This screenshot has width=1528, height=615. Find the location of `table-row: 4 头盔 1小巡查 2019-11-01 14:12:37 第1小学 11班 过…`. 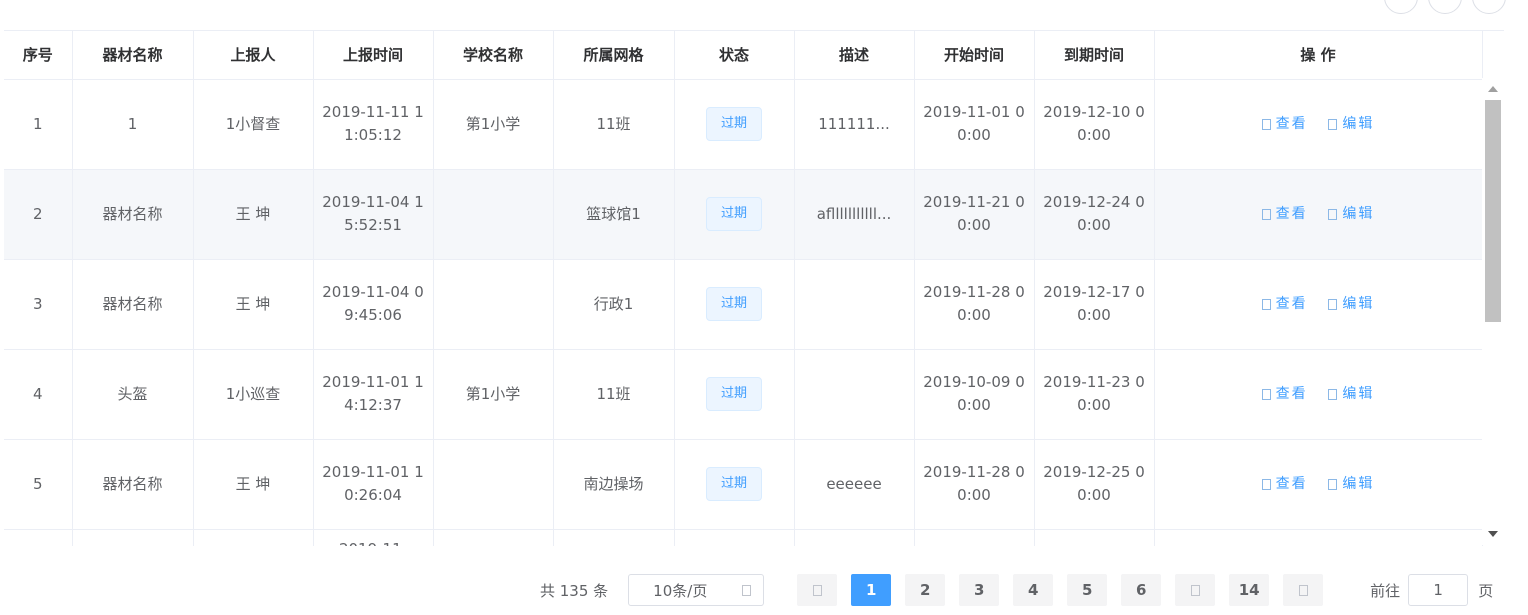

table-row: 4 头盔 1小巡查 2019-11-01 14:12:37 第1小学 11班 过… is located at coordinates (743, 394).